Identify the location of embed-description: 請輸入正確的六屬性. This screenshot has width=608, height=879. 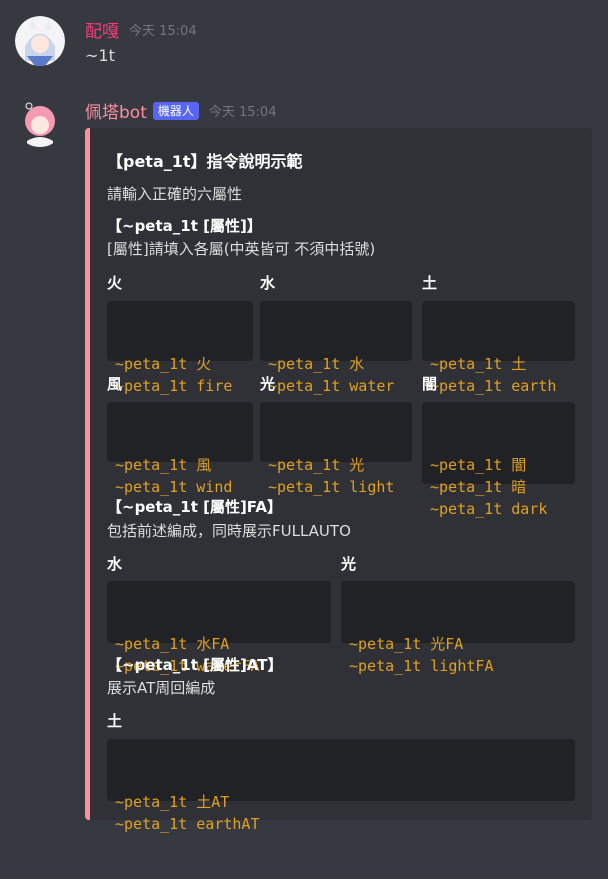
(175, 194).